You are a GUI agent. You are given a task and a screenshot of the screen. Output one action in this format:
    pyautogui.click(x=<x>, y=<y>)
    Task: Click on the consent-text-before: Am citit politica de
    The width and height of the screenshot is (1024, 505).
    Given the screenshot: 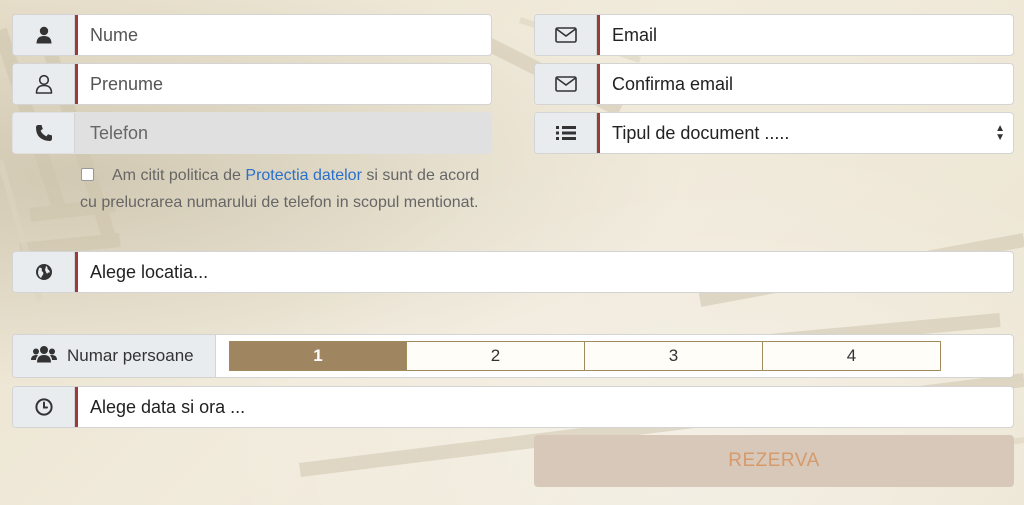 What is the action you would take?
    pyautogui.click(x=179, y=175)
    